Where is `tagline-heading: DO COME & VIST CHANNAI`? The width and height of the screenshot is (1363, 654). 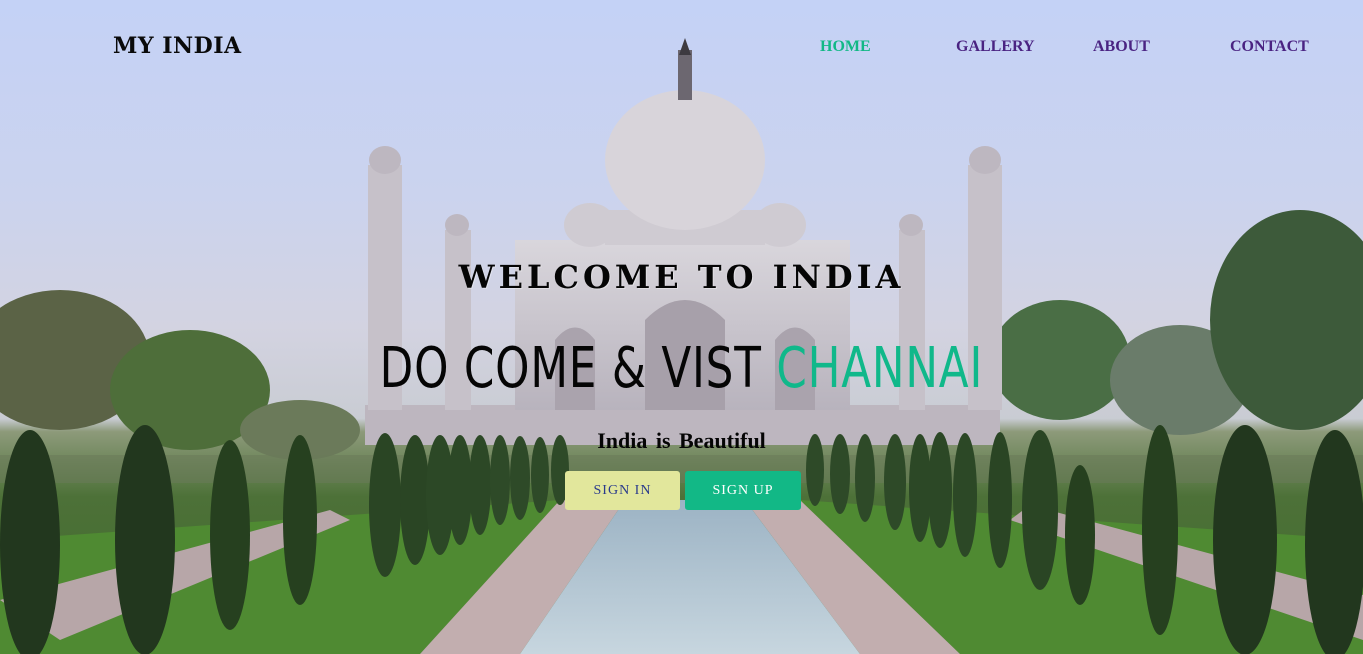 tagline-heading: DO COME & VIST CHANNAI is located at coordinates (681, 368).